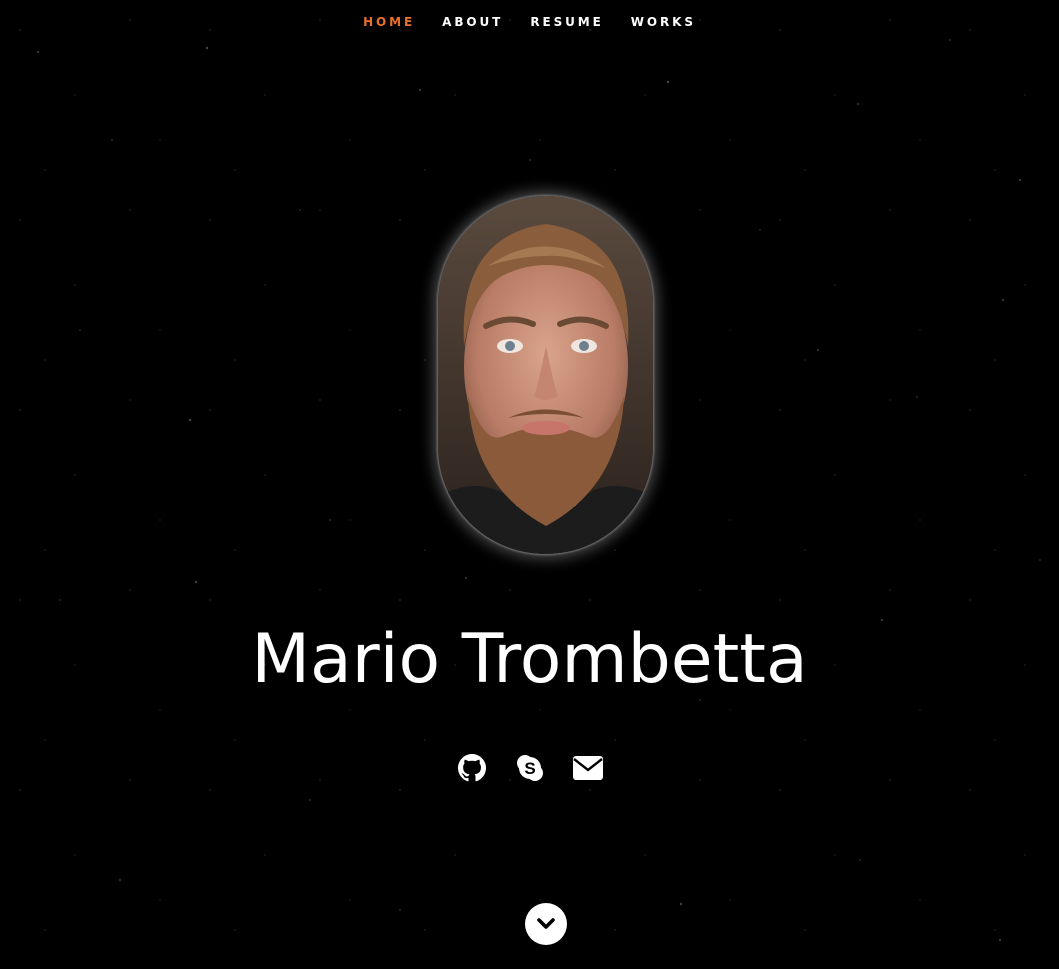 The height and width of the screenshot is (969, 1059). I want to click on nav-home: HOME, so click(389, 22).